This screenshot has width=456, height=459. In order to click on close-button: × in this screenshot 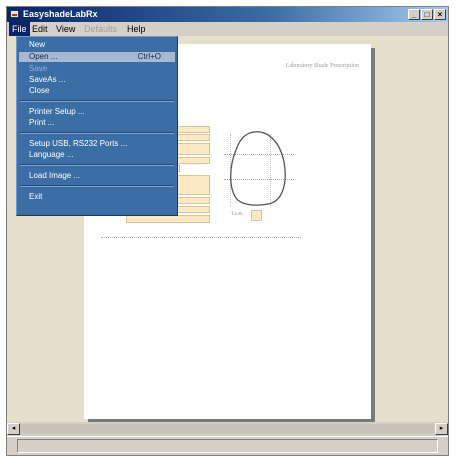, I will do `click(440, 14)`.